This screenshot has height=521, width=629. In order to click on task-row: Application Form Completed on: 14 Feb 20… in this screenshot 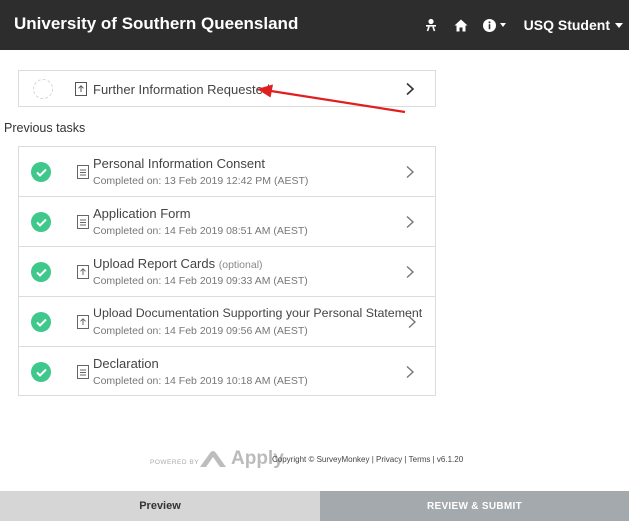, I will do `click(227, 222)`.